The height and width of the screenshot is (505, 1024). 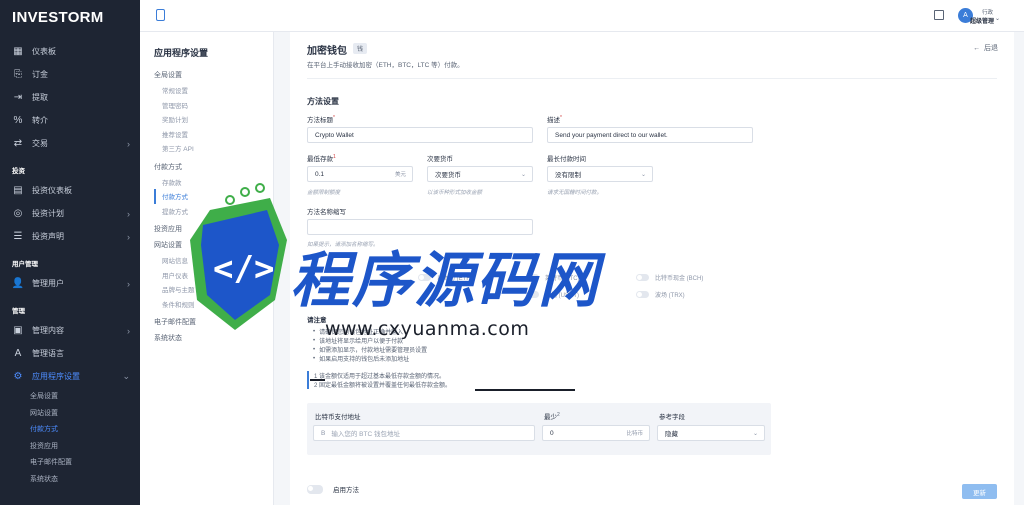 What do you see at coordinates (987, 13) in the screenshot?
I see `user-role: 行政` at bounding box center [987, 13].